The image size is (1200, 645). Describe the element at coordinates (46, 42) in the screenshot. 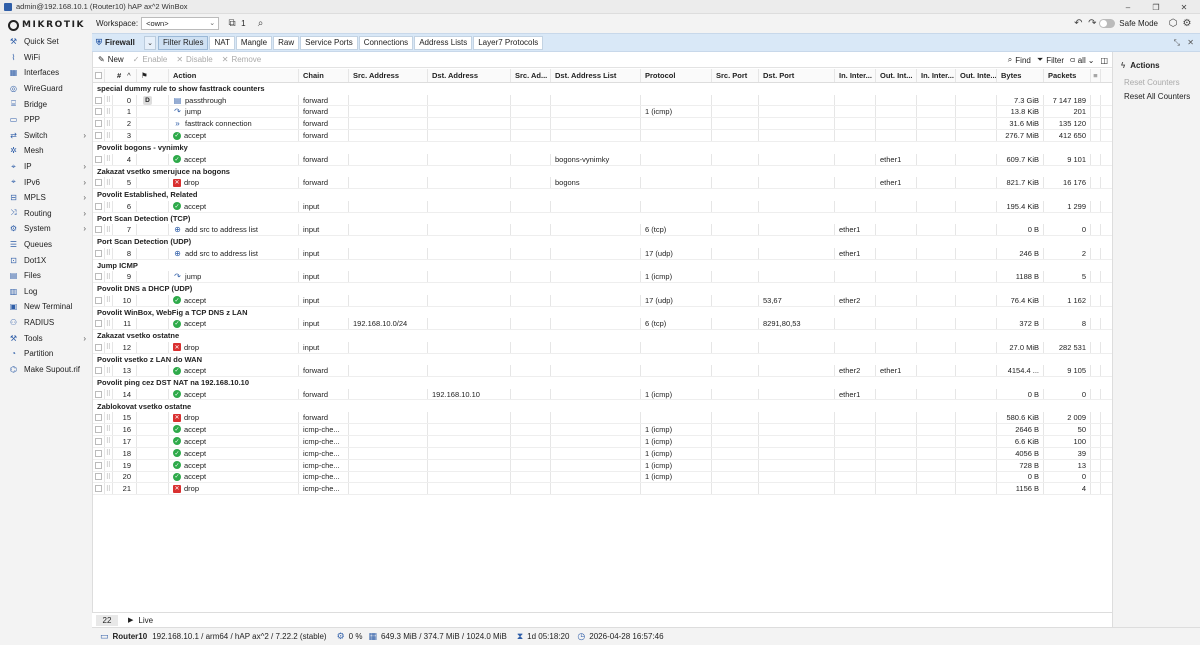

I see `sidebar-item-quick-set: ⚒ Quick Set` at that location.